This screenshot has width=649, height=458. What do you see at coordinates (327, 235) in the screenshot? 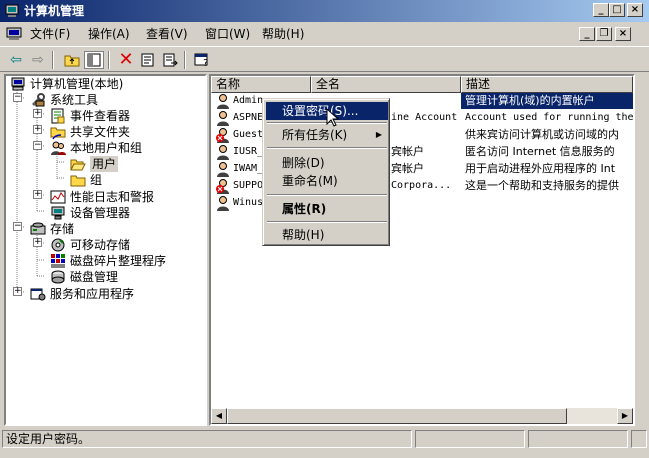
I see `menu-item-help: 帮助(H)` at bounding box center [327, 235].